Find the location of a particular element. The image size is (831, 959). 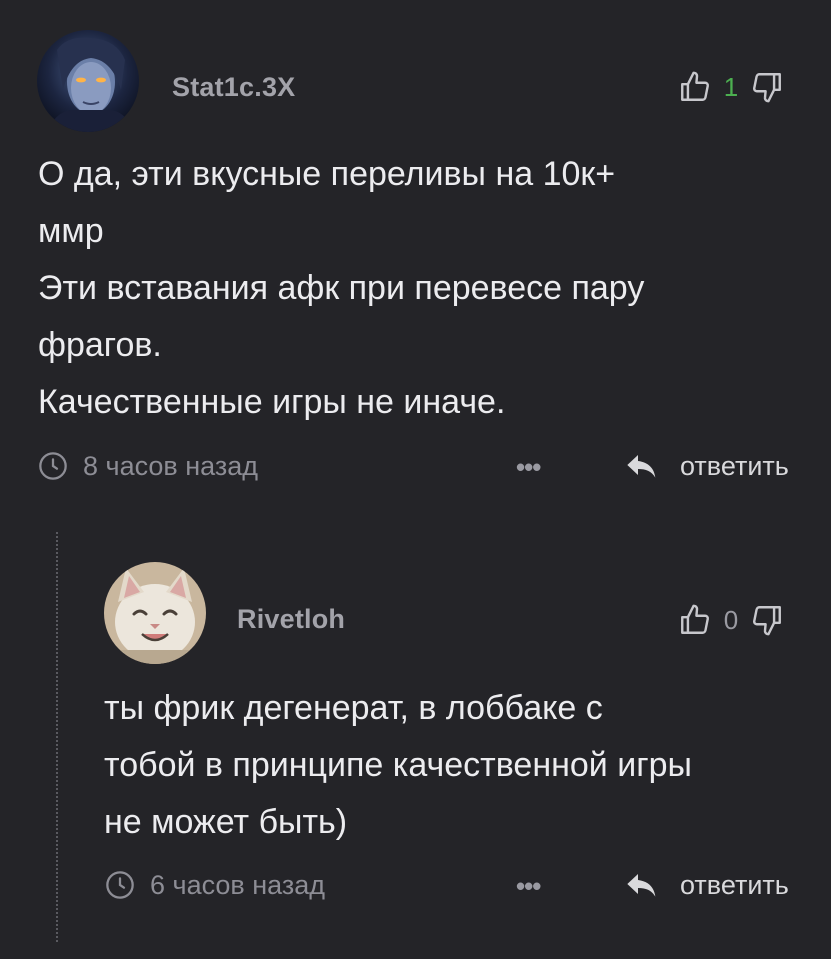

comment-line: тобой в принципе качественной игры is located at coordinates (398, 765).